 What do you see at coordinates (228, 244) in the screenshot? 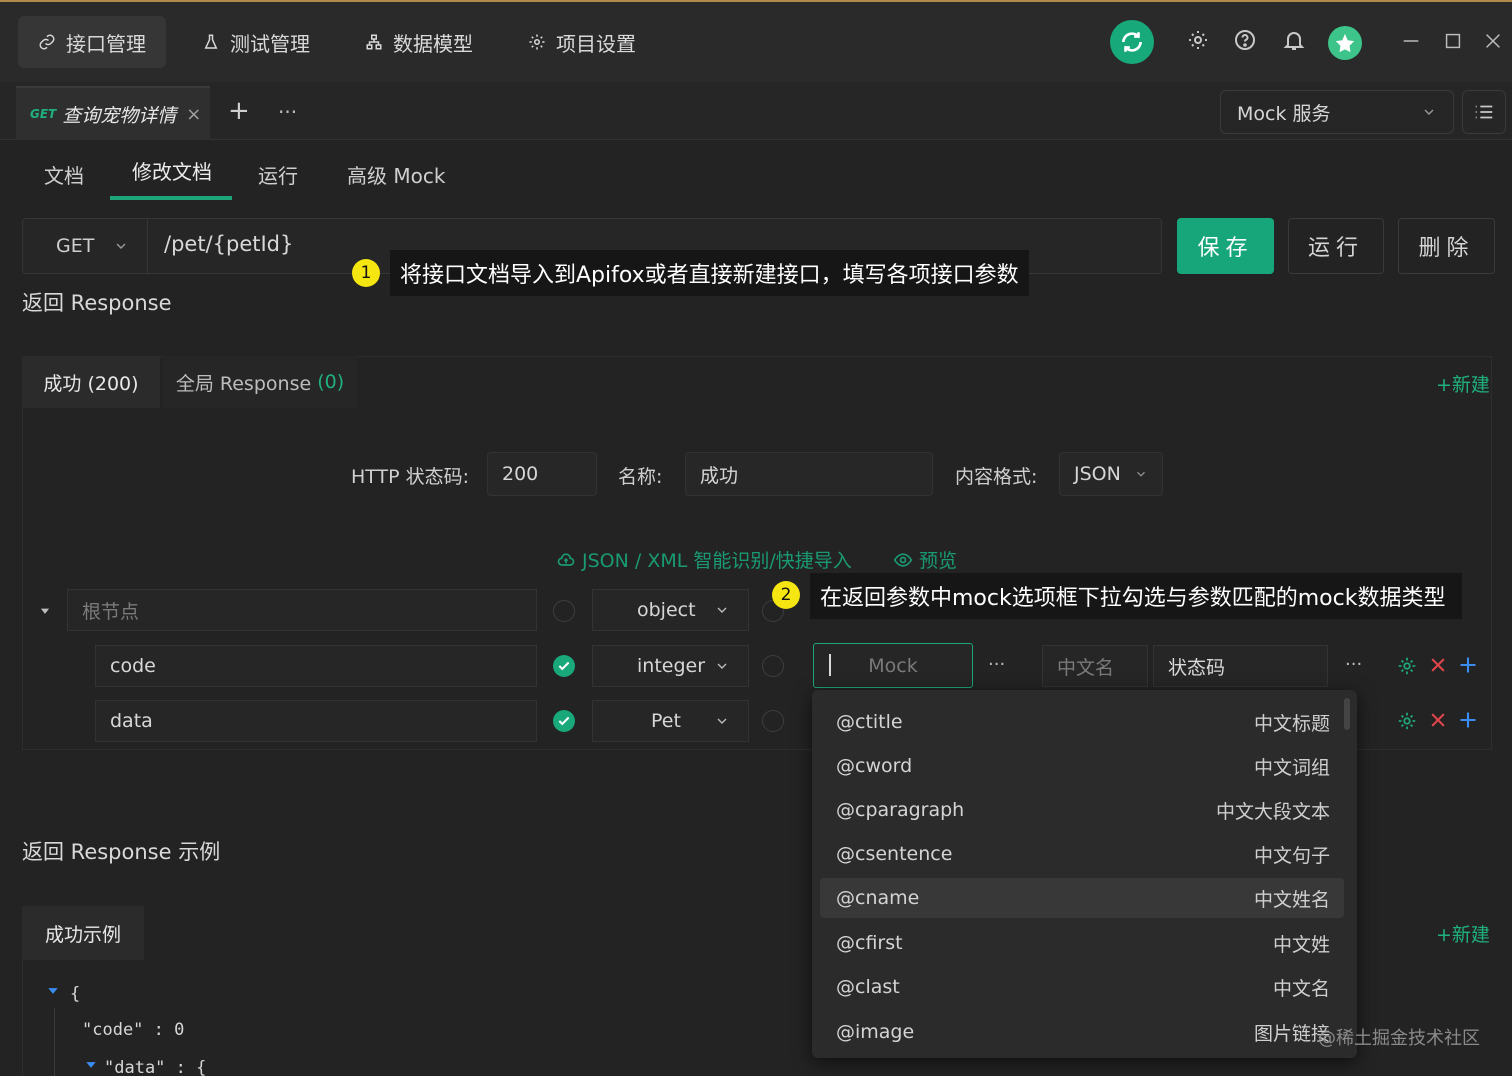
I see `url-path-input: /pet/{petId}` at bounding box center [228, 244].